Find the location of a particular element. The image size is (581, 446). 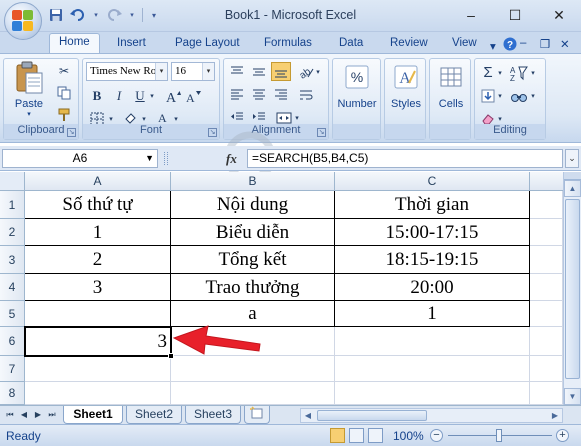

cell-d1 is located at coordinates (546, 205).